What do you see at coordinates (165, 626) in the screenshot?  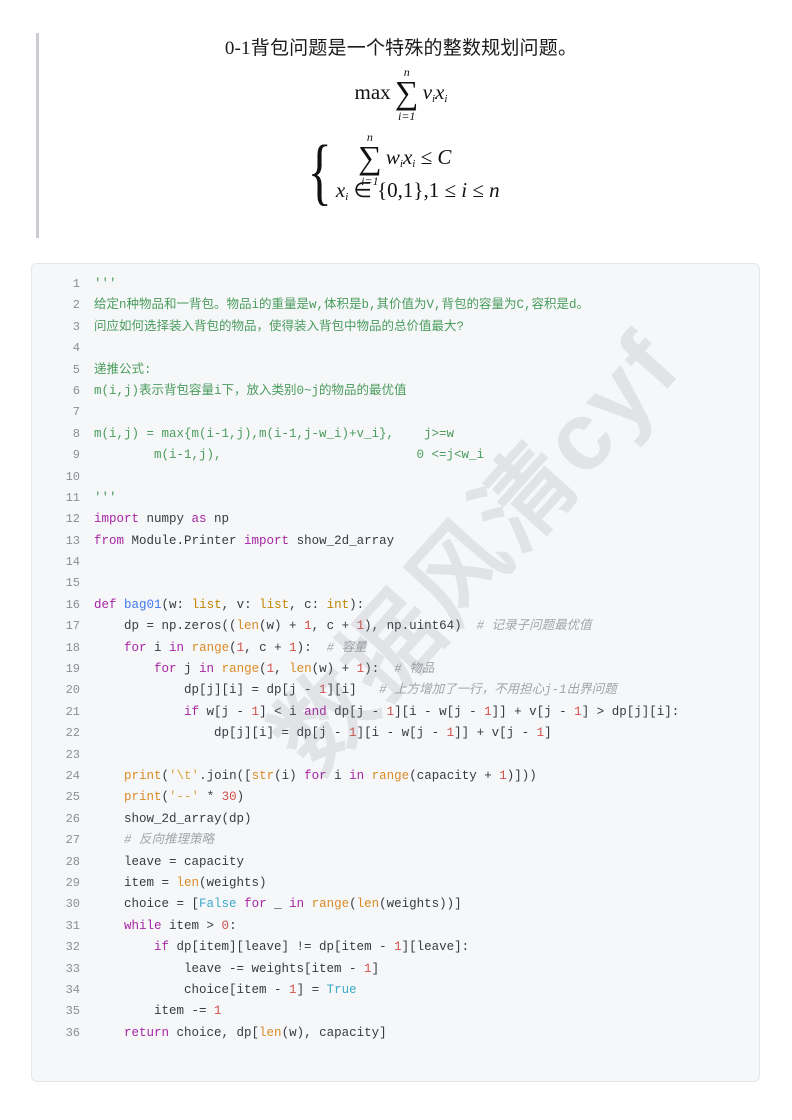 I see `code-token: dp = np.zeros((` at bounding box center [165, 626].